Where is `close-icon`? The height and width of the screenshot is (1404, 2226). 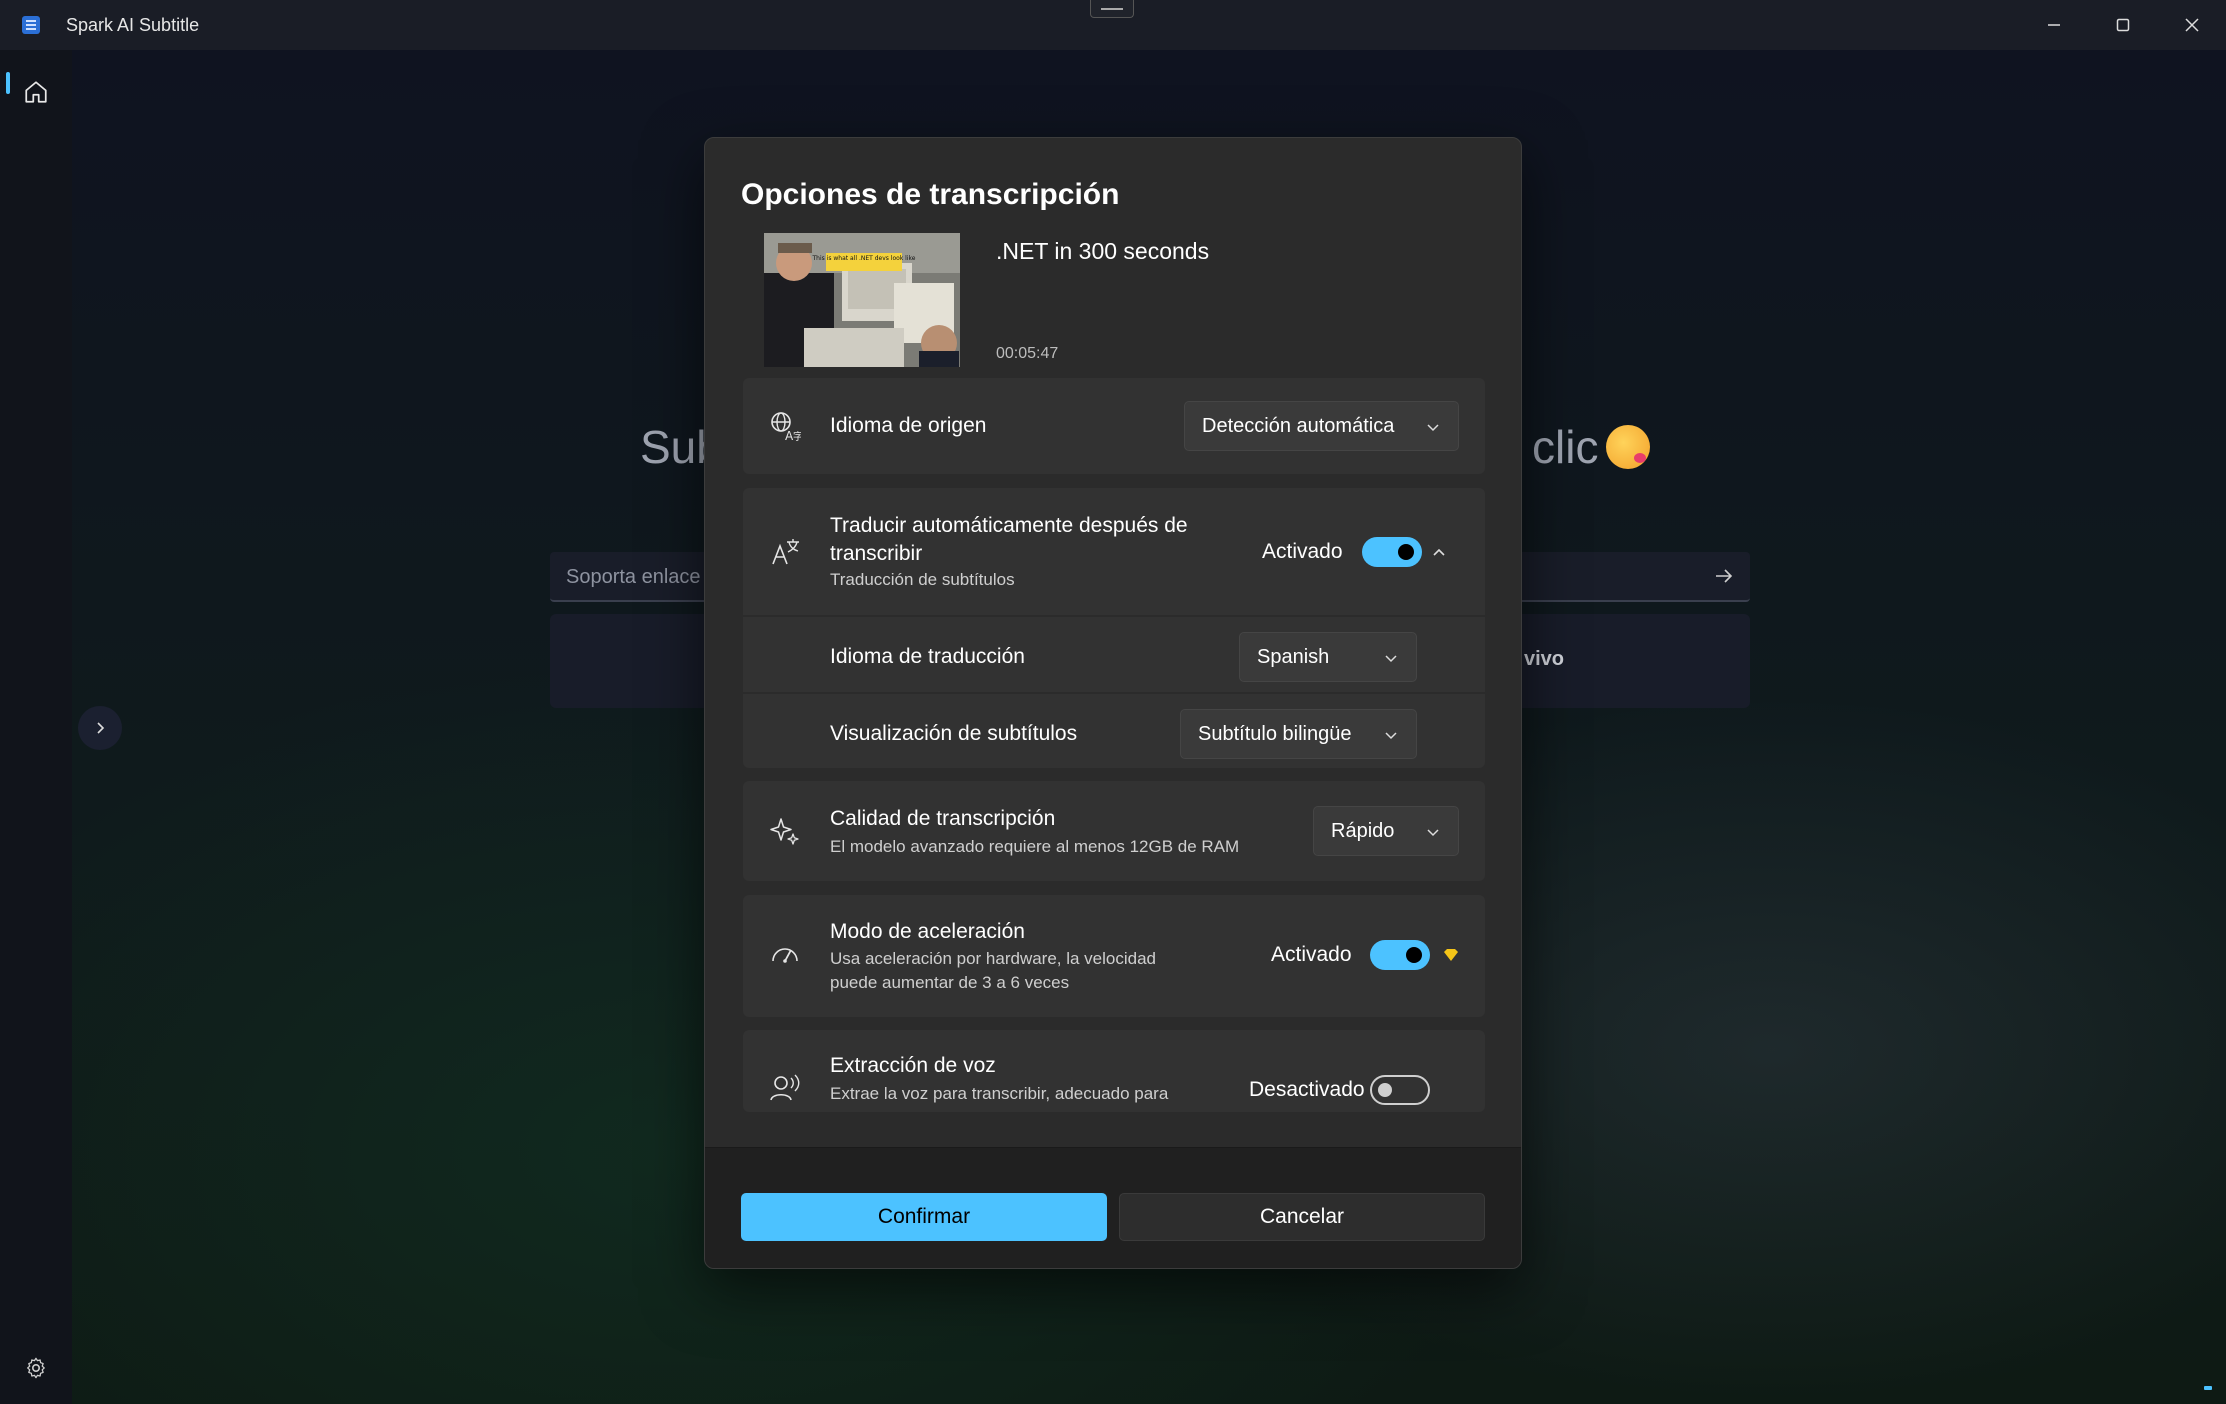
close-icon is located at coordinates (2191, 25).